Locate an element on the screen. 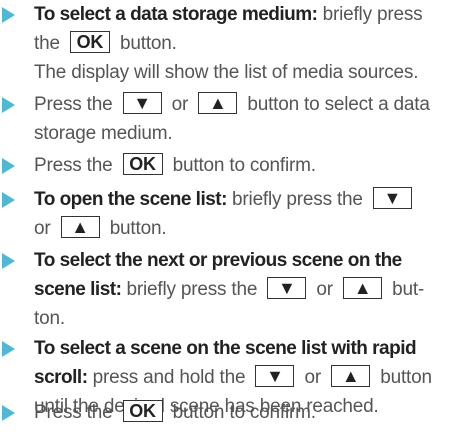 The image size is (461, 432). step-lead: To select a data storage medium: is located at coordinates (176, 14).